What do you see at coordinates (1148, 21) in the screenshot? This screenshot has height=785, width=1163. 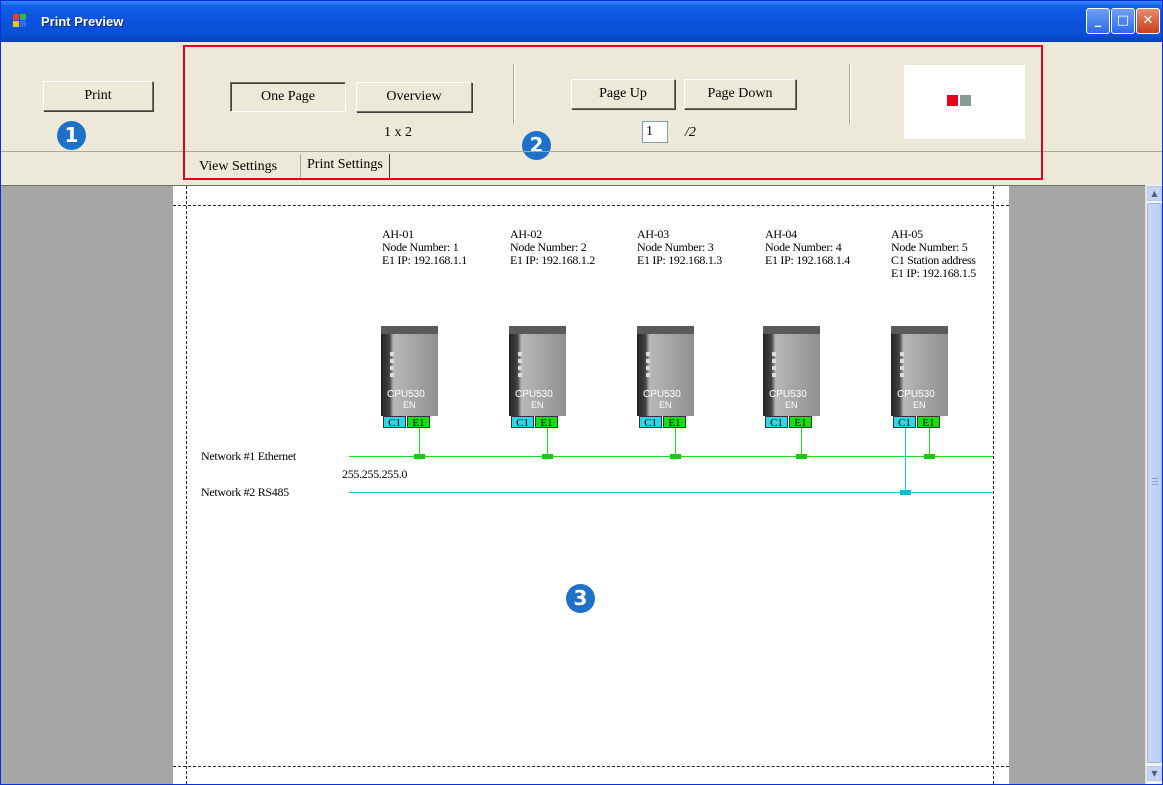 I see `close-button: ✕` at bounding box center [1148, 21].